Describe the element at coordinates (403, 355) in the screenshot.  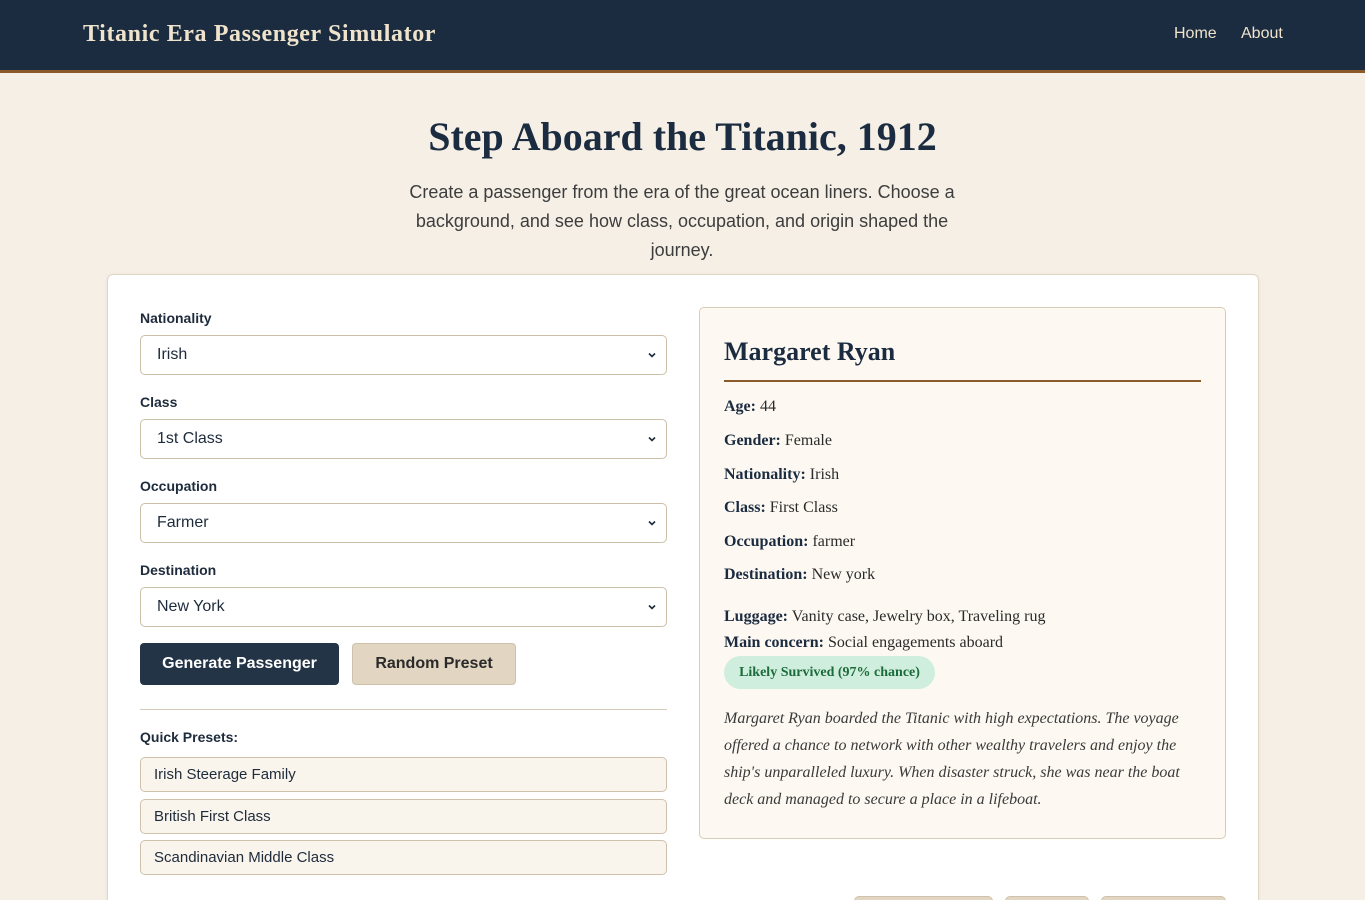
I see `nationality-select: Irish` at that location.